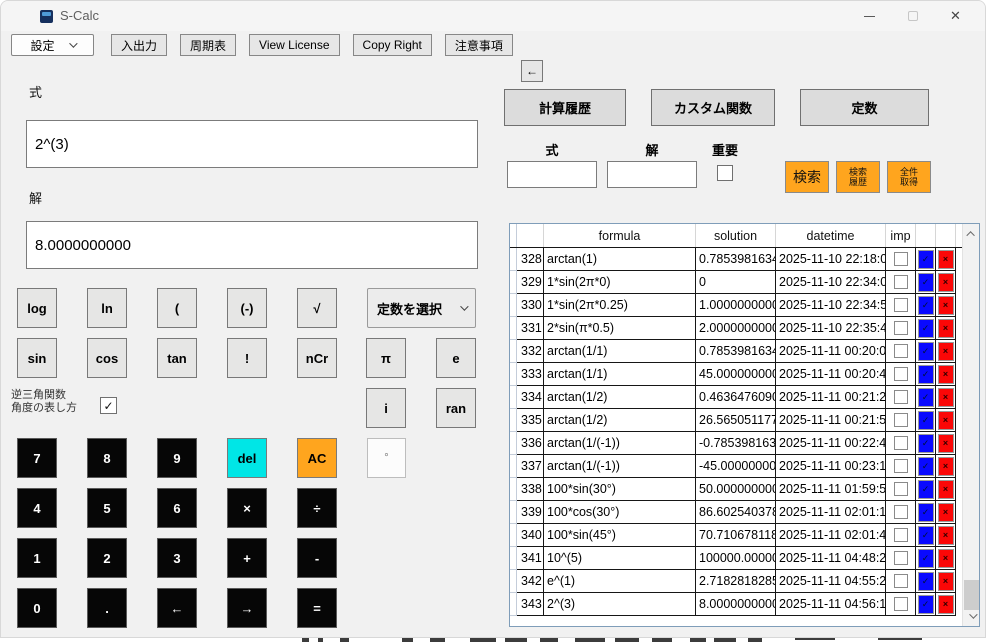  What do you see at coordinates (652, 174) in the screenshot?
I see `search-solution-input` at bounding box center [652, 174].